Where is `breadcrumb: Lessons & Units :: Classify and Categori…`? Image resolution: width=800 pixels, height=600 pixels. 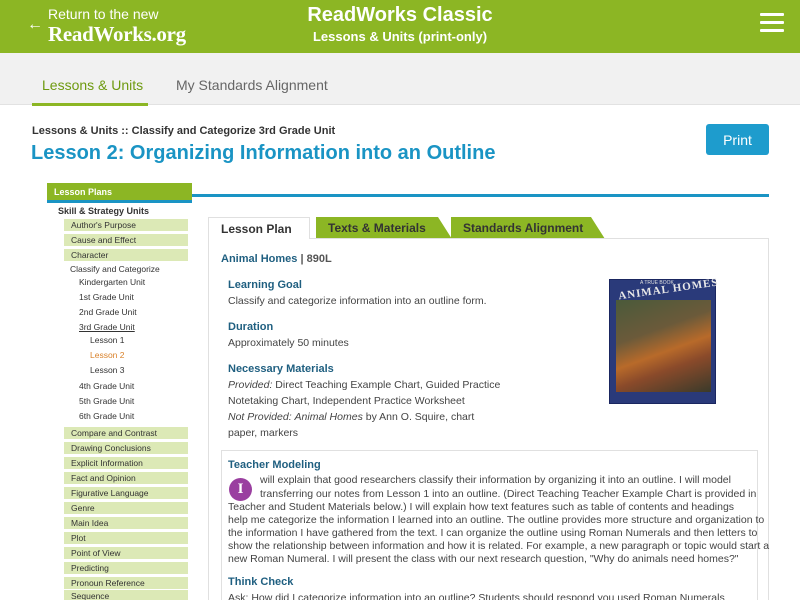 breadcrumb: Lessons & Units :: Classify and Categori… is located at coordinates (184, 131).